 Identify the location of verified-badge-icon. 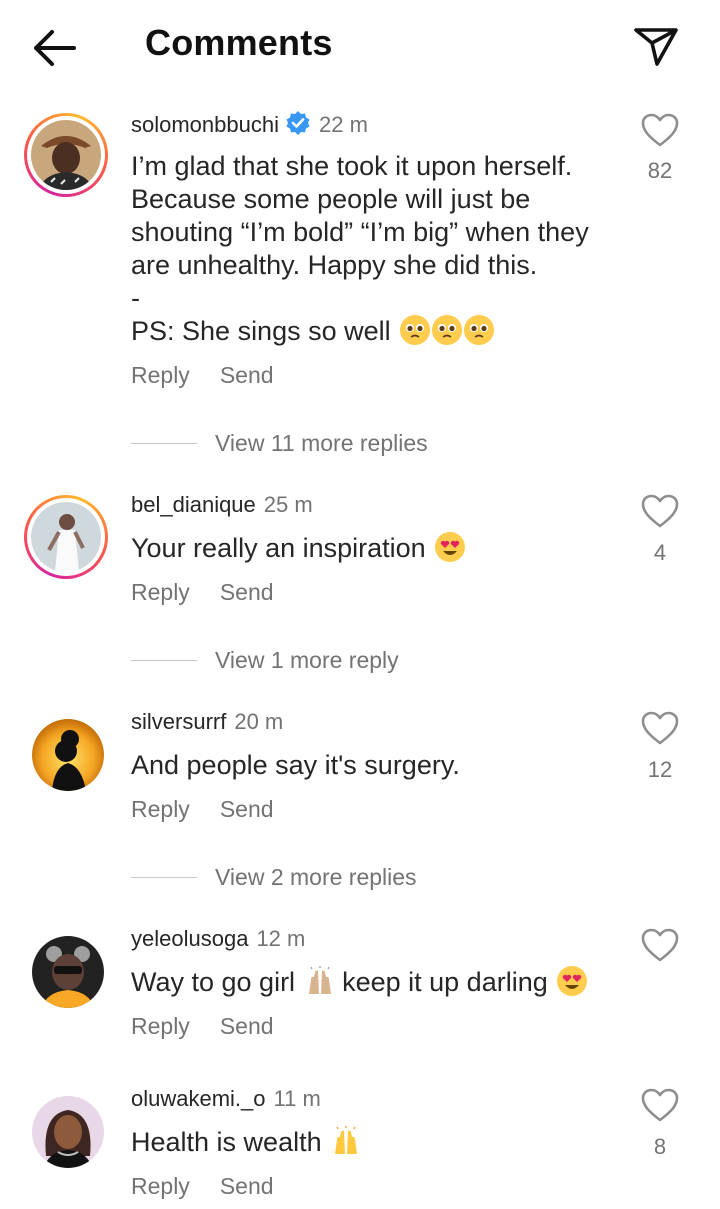
(298, 126).